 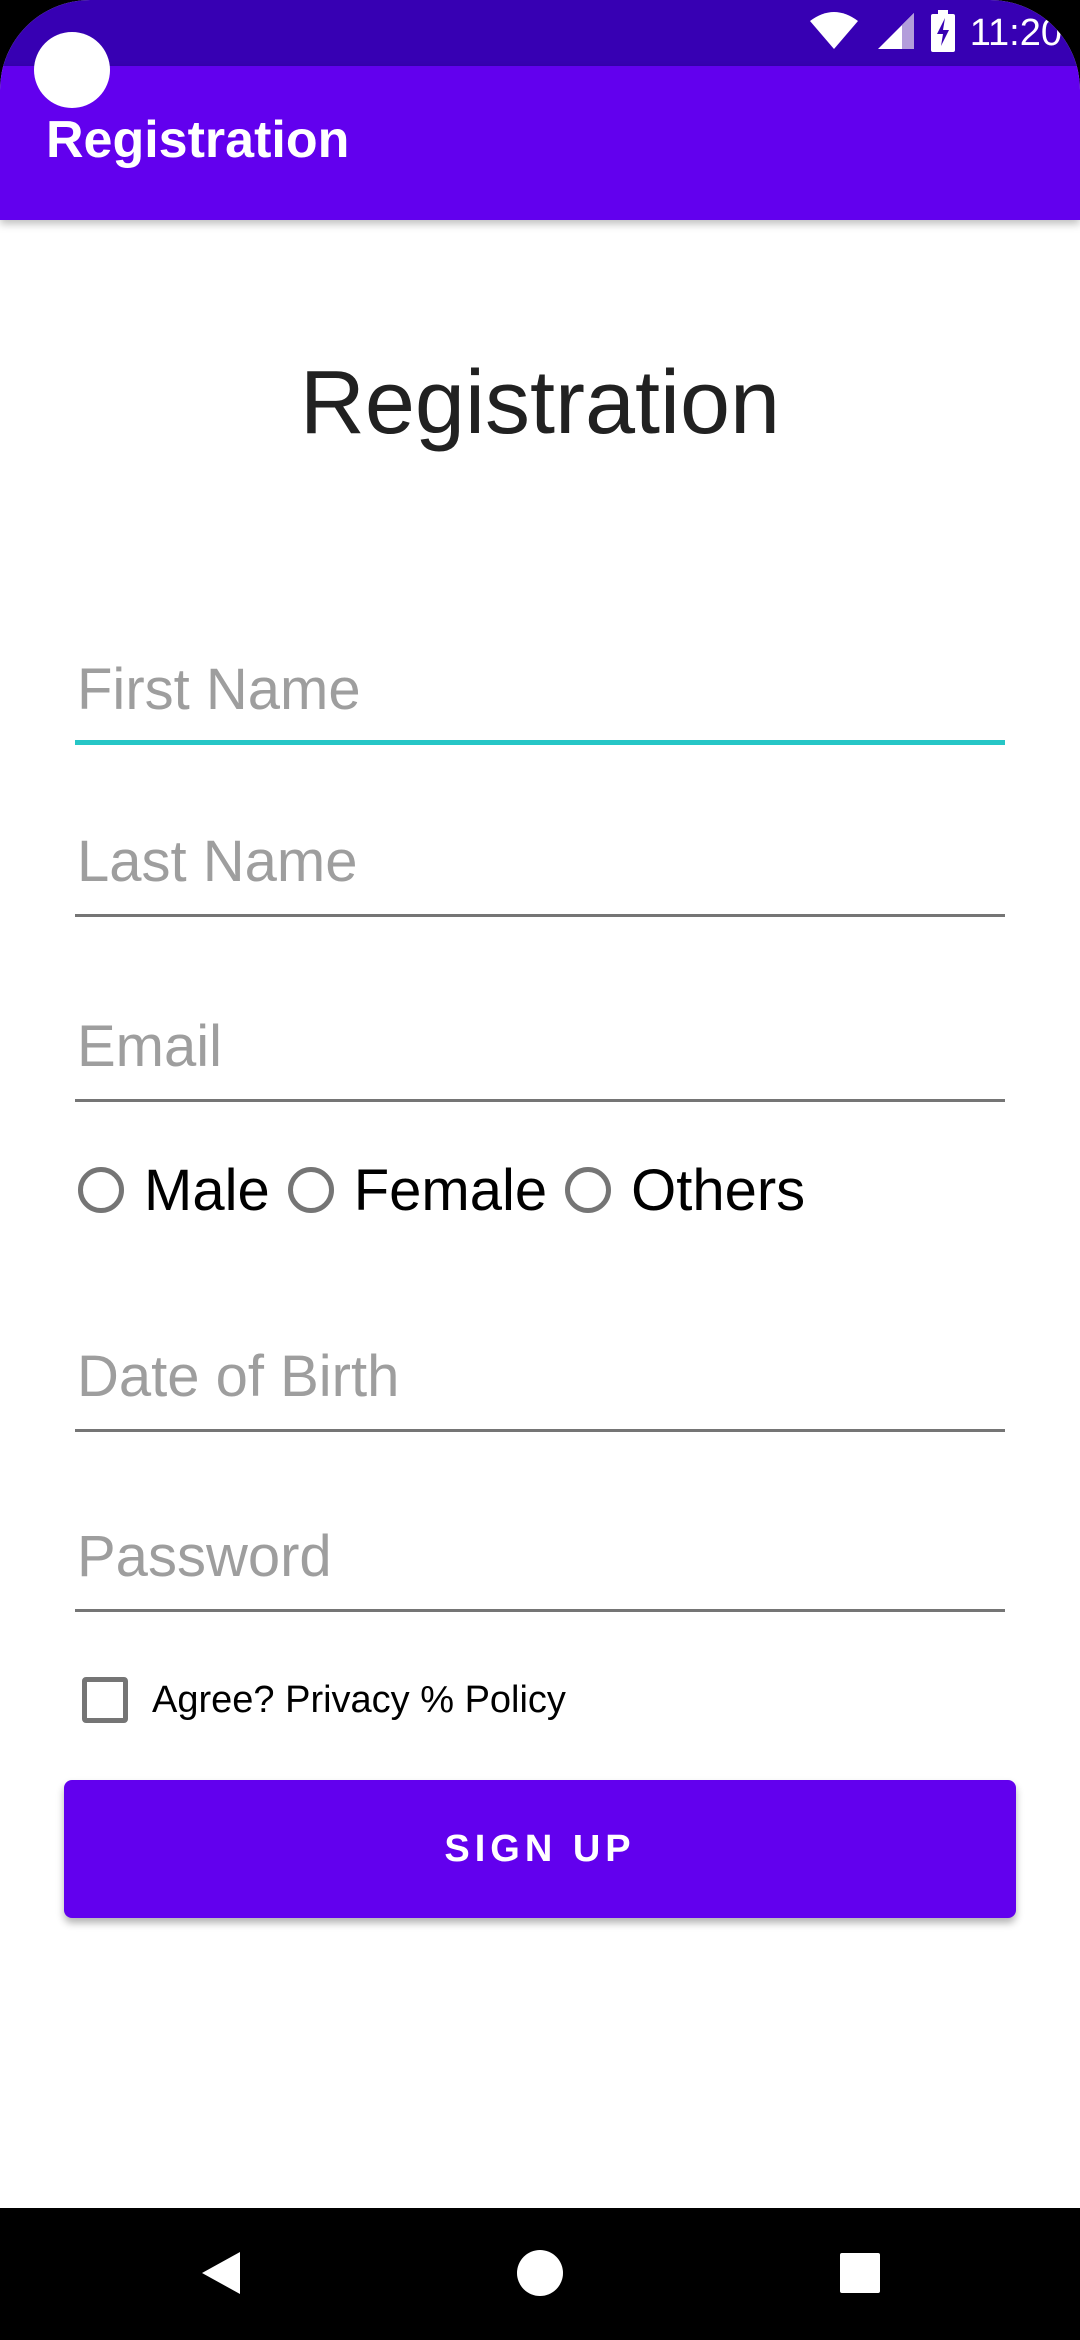 What do you see at coordinates (540, 915) in the screenshot?
I see `last-name-underline` at bounding box center [540, 915].